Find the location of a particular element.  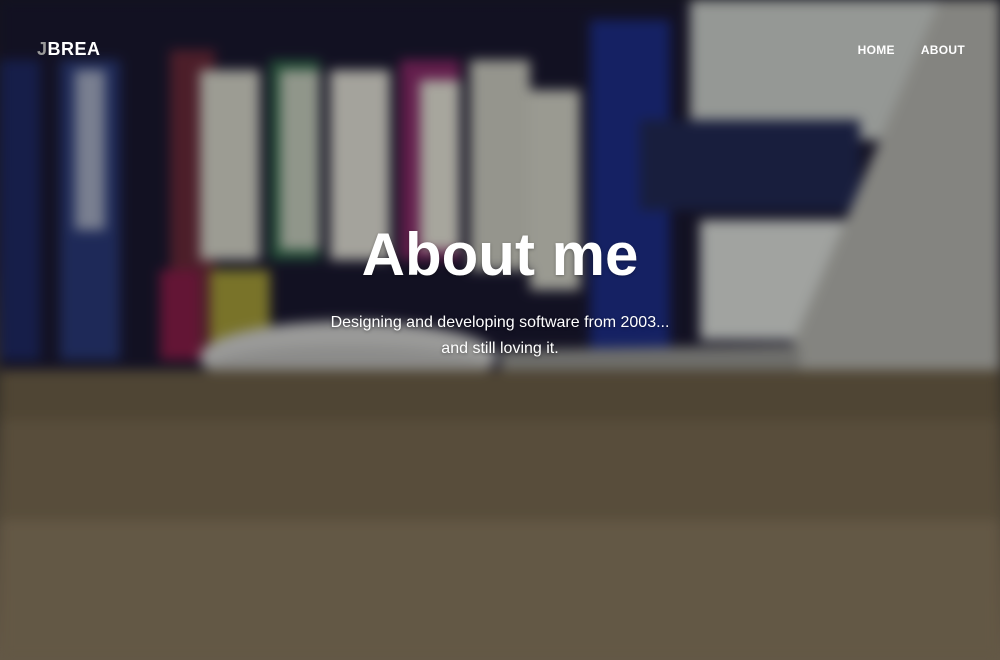

nav-link-home: HOME is located at coordinates (876, 50).